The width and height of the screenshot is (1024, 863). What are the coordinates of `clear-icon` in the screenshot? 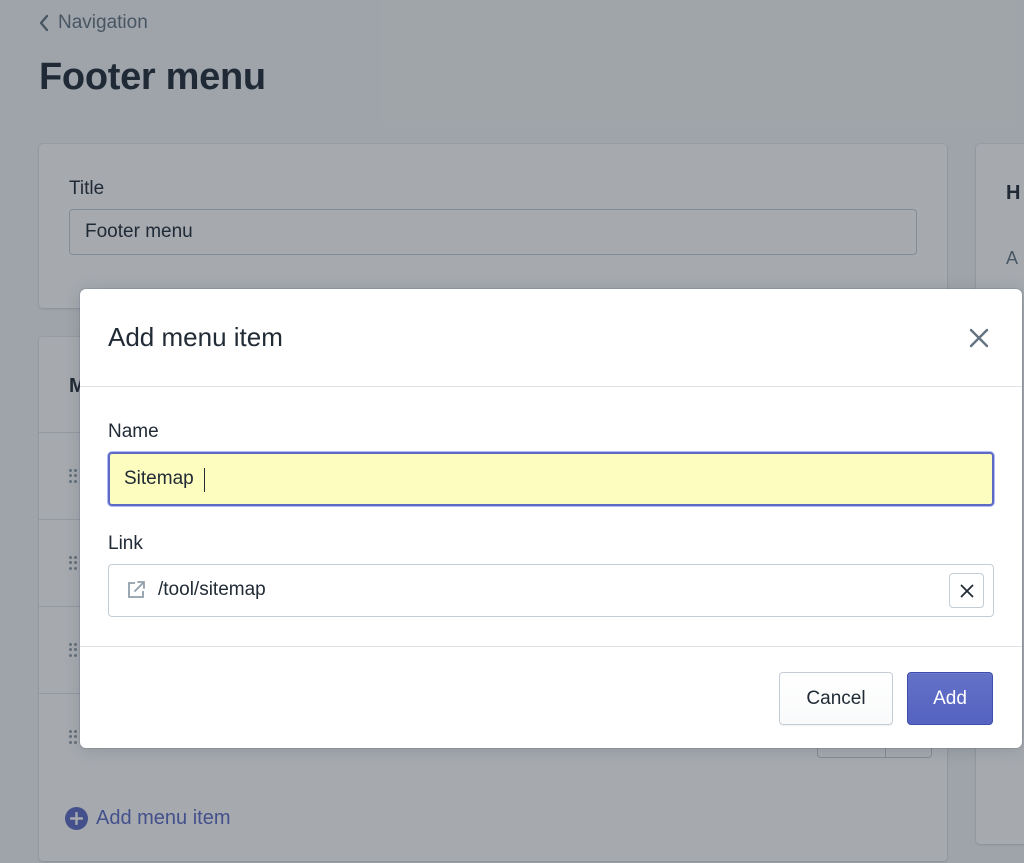 It's located at (966, 590).